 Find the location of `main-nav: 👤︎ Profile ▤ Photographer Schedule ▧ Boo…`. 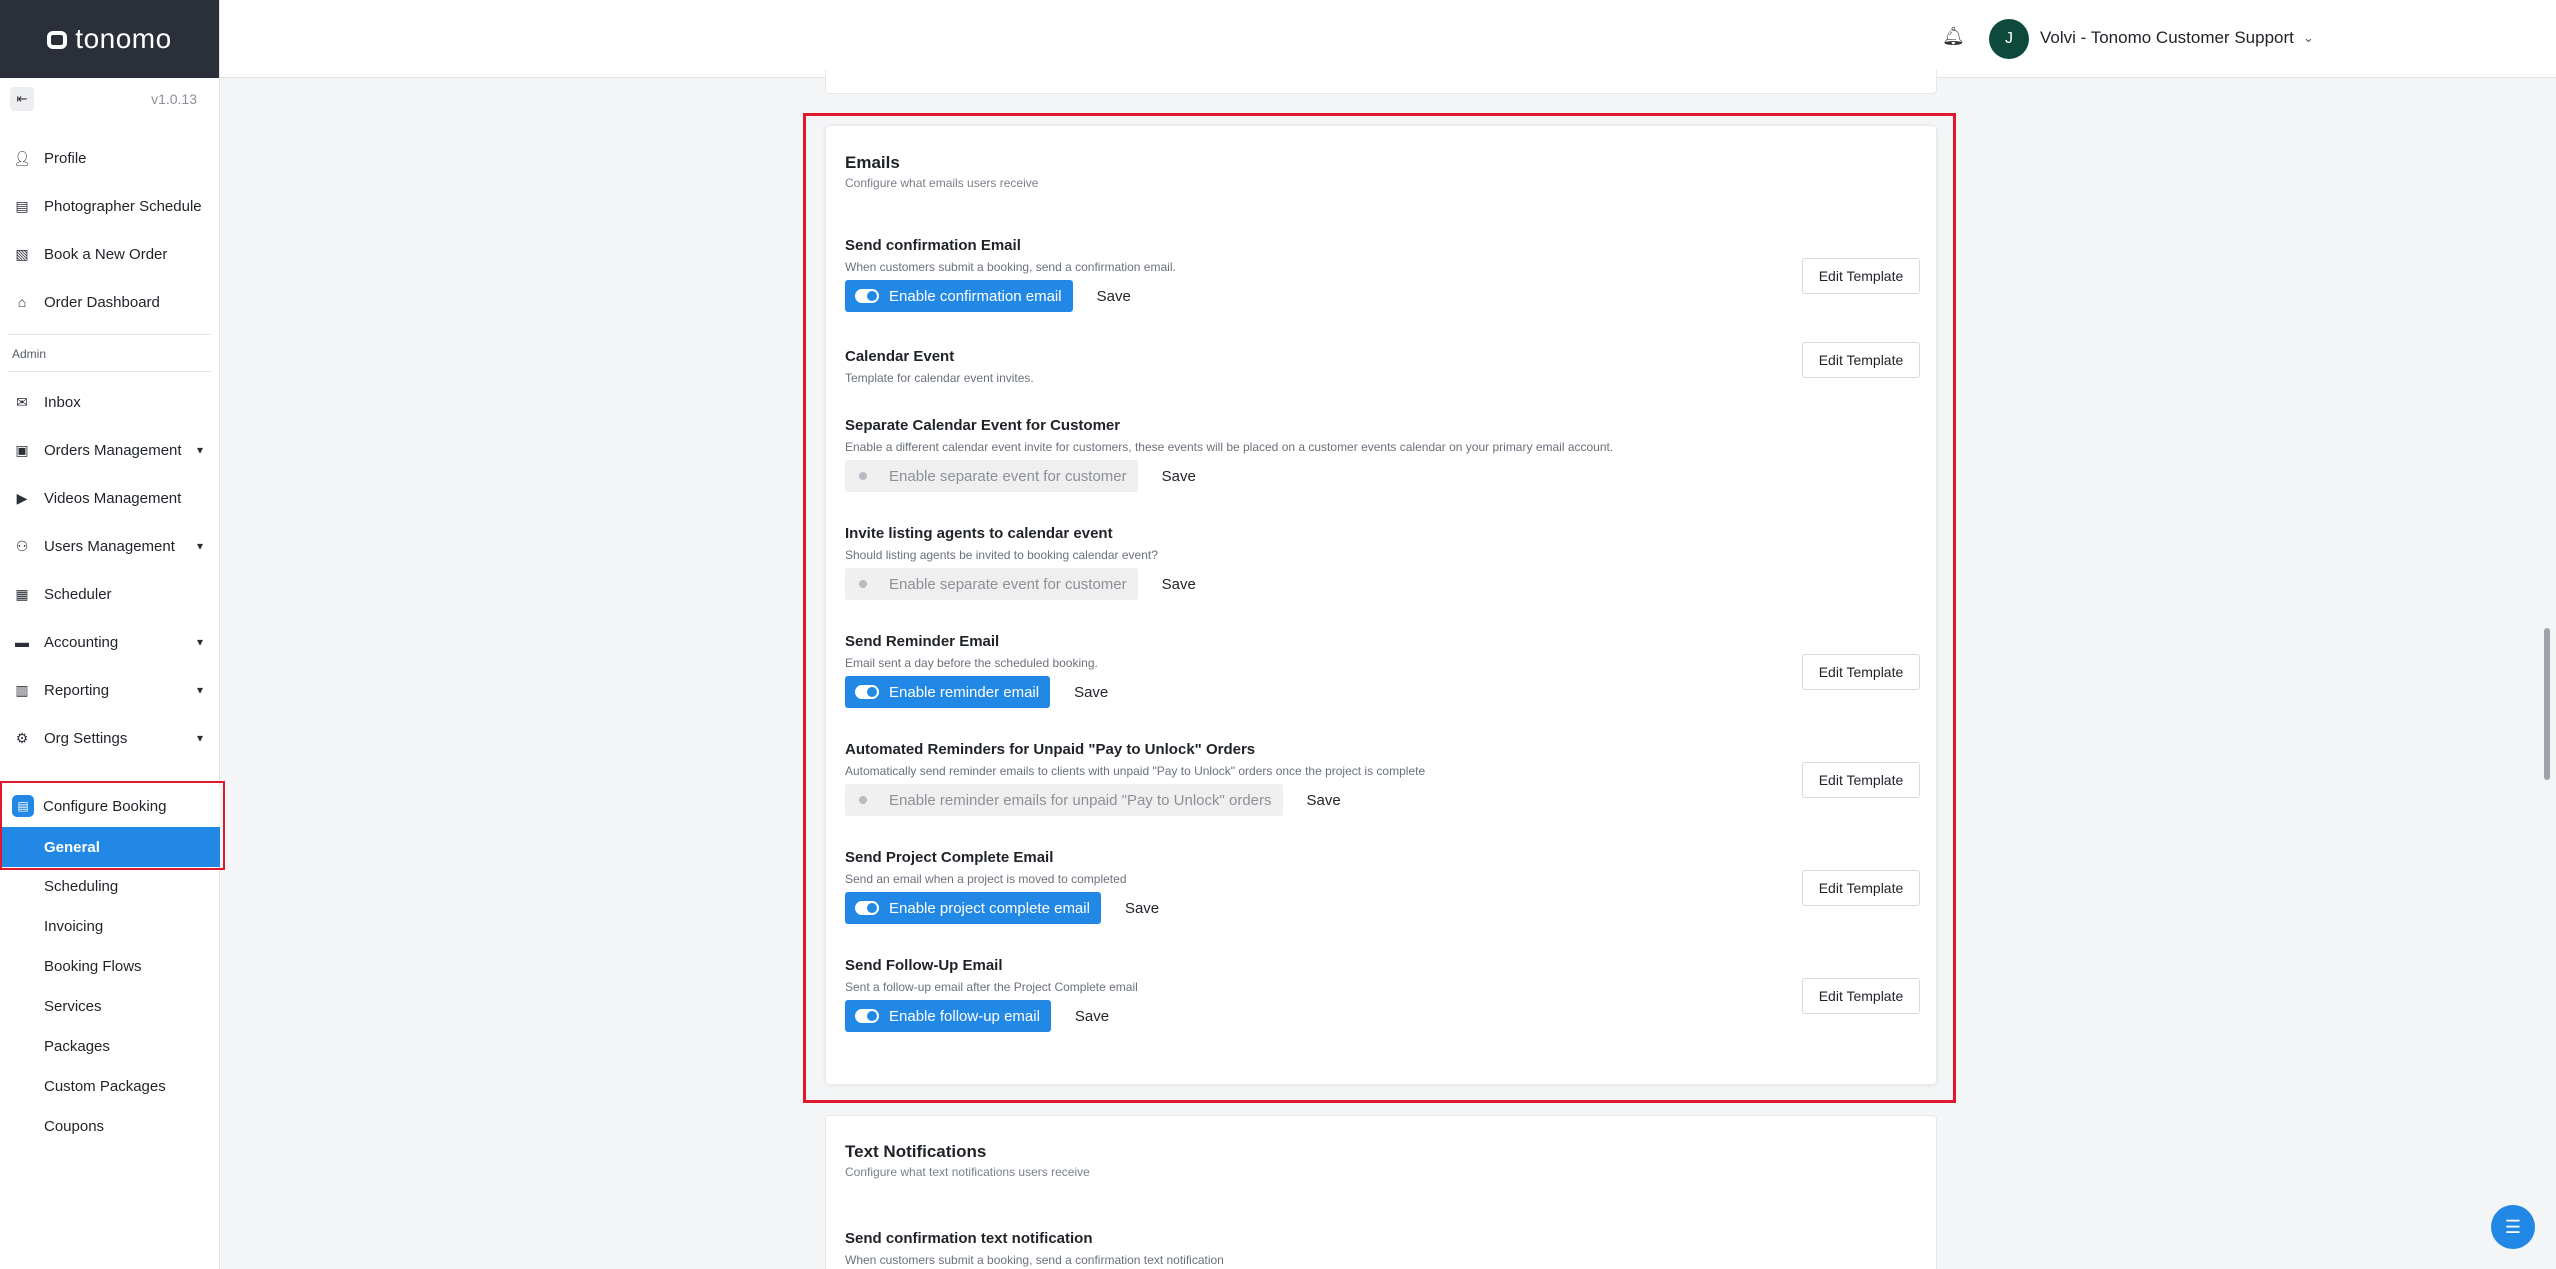

main-nav: 👤︎ Profile ▤ Photographer Schedule ▧ Boo… is located at coordinates (109, 223).